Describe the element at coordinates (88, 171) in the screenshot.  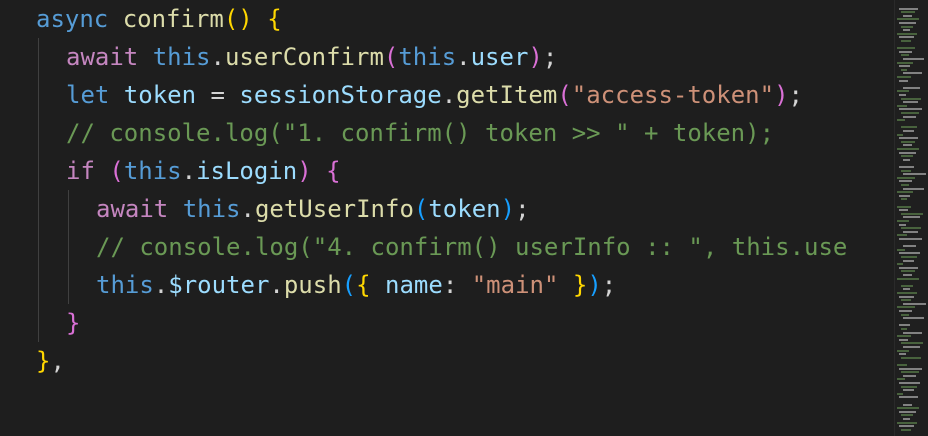
I see `code-token: if` at that location.